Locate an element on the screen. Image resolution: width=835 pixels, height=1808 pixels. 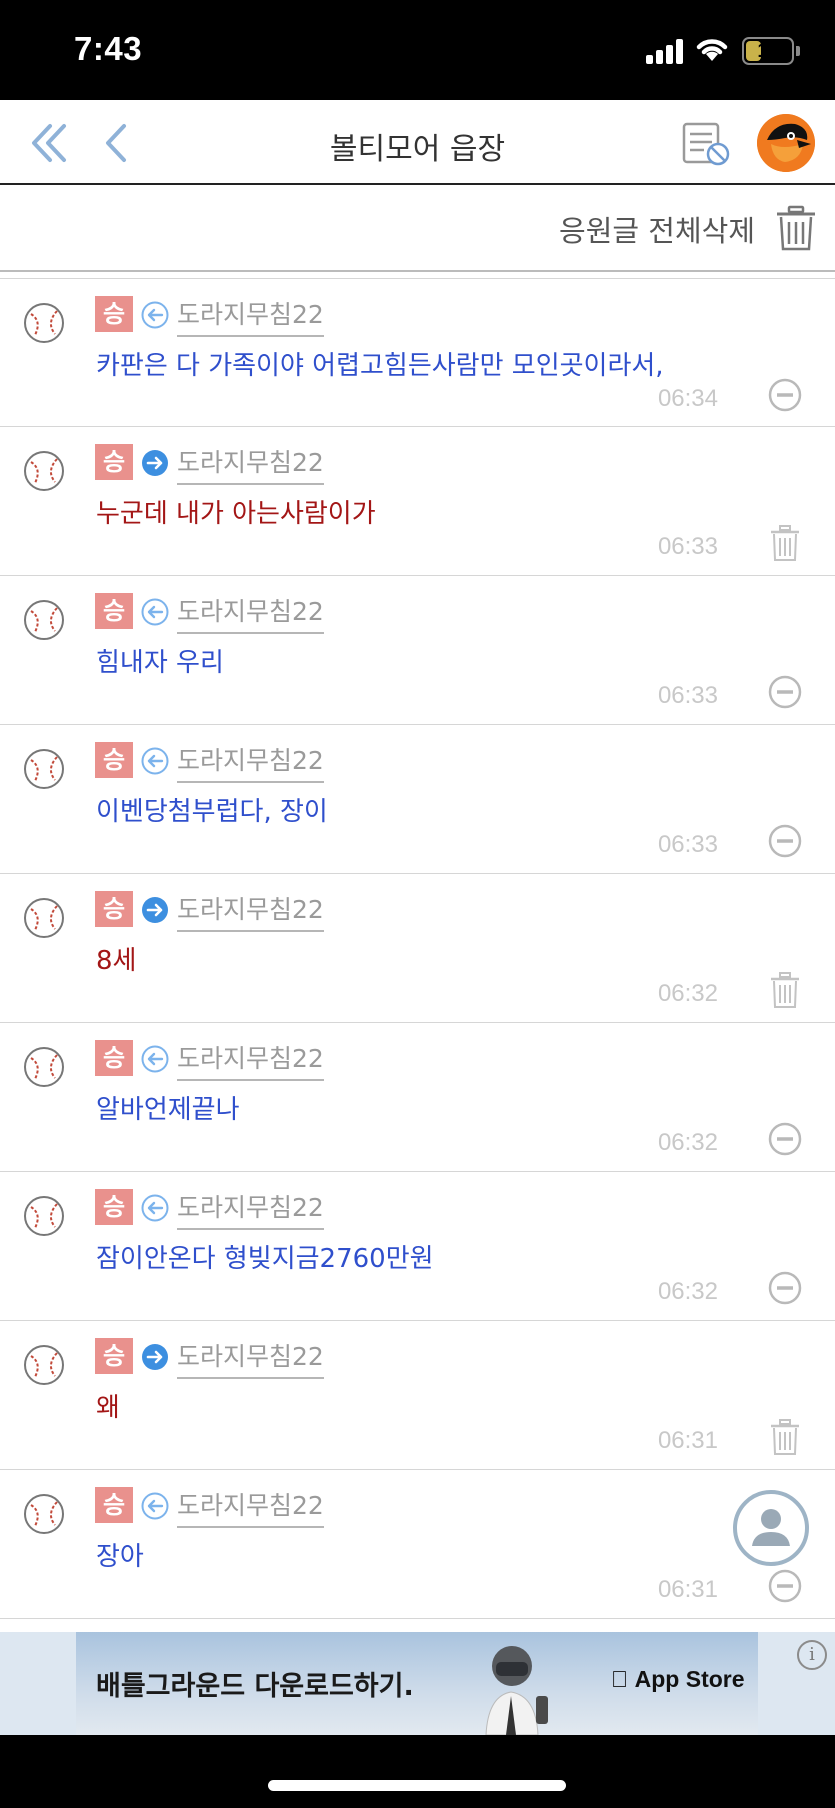
status-bar: 7:43 11 is located at coordinates (417, 50).